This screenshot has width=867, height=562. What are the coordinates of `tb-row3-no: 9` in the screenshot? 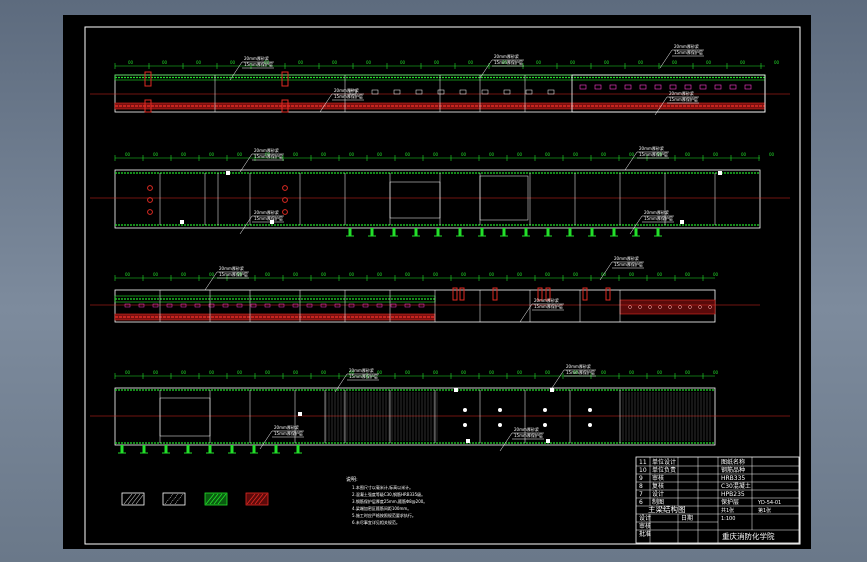 It's located at (641, 478).